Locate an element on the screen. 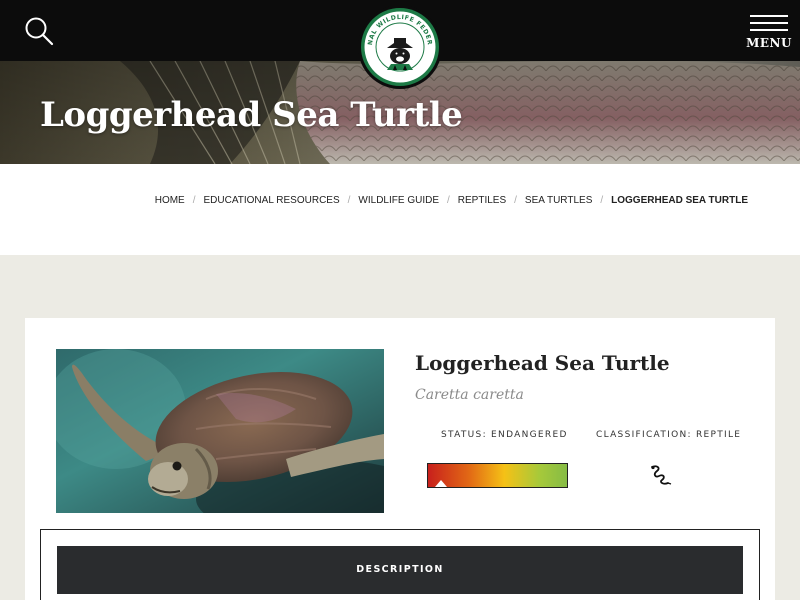 Image resolution: width=800 pixels, height=600 pixels. breadcrumb-reptiles: REPTILES is located at coordinates (482, 200).